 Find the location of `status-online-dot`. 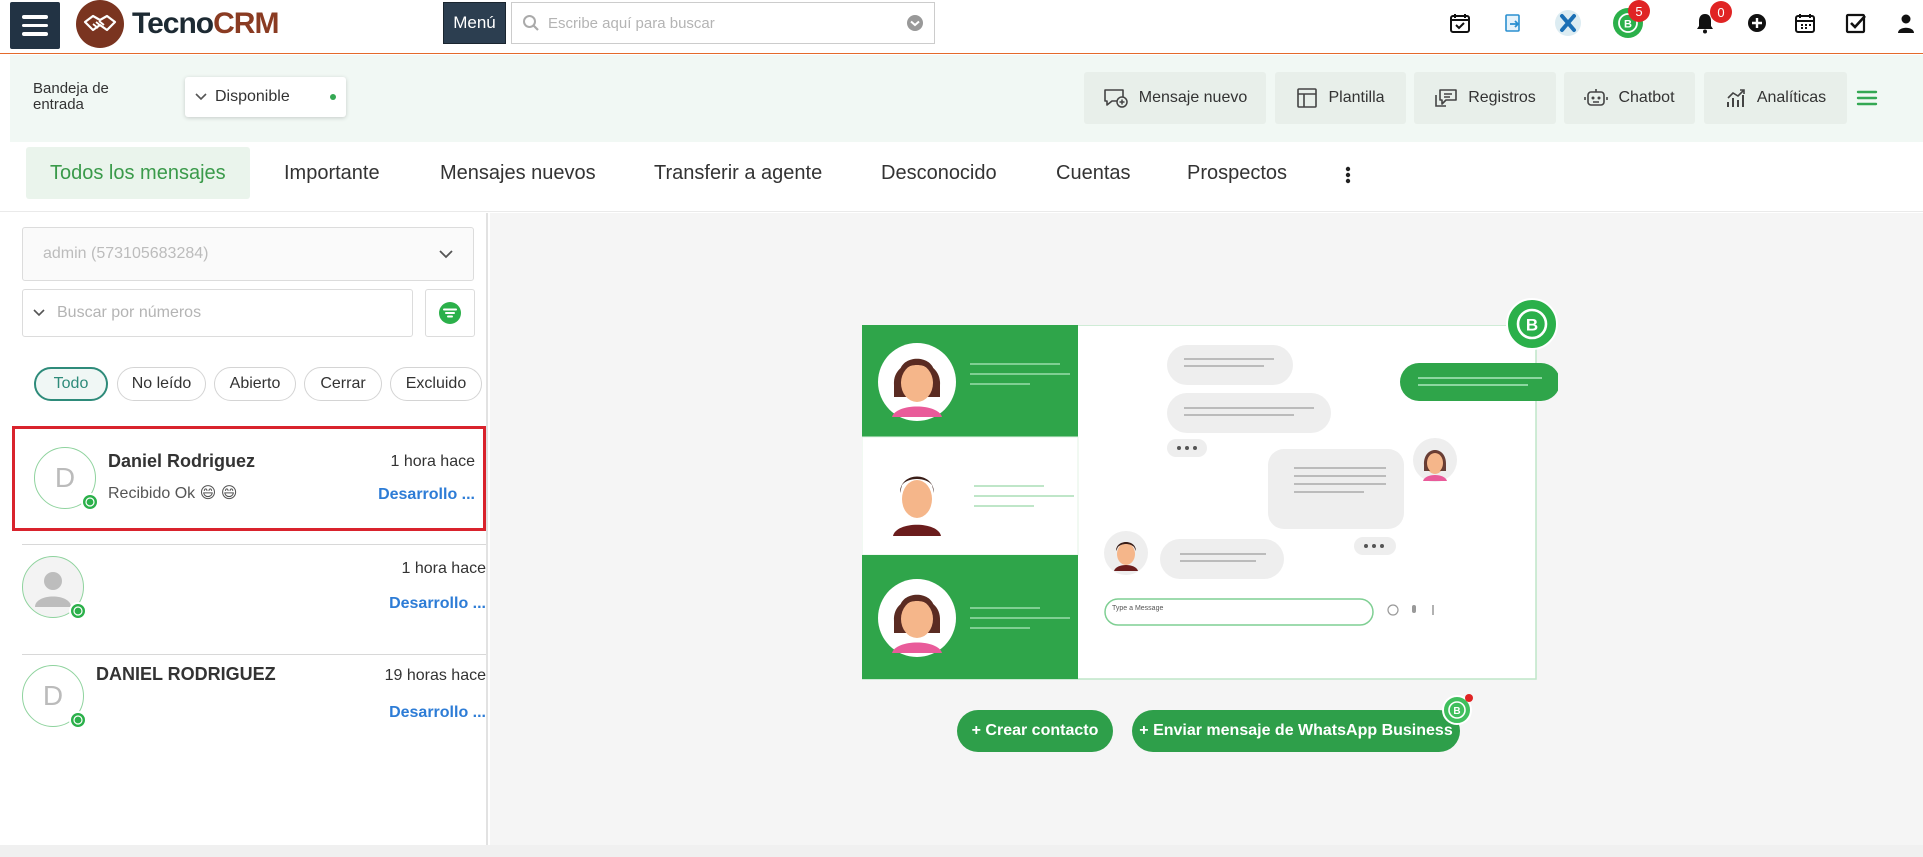

status-online-dot is located at coordinates (333, 97).